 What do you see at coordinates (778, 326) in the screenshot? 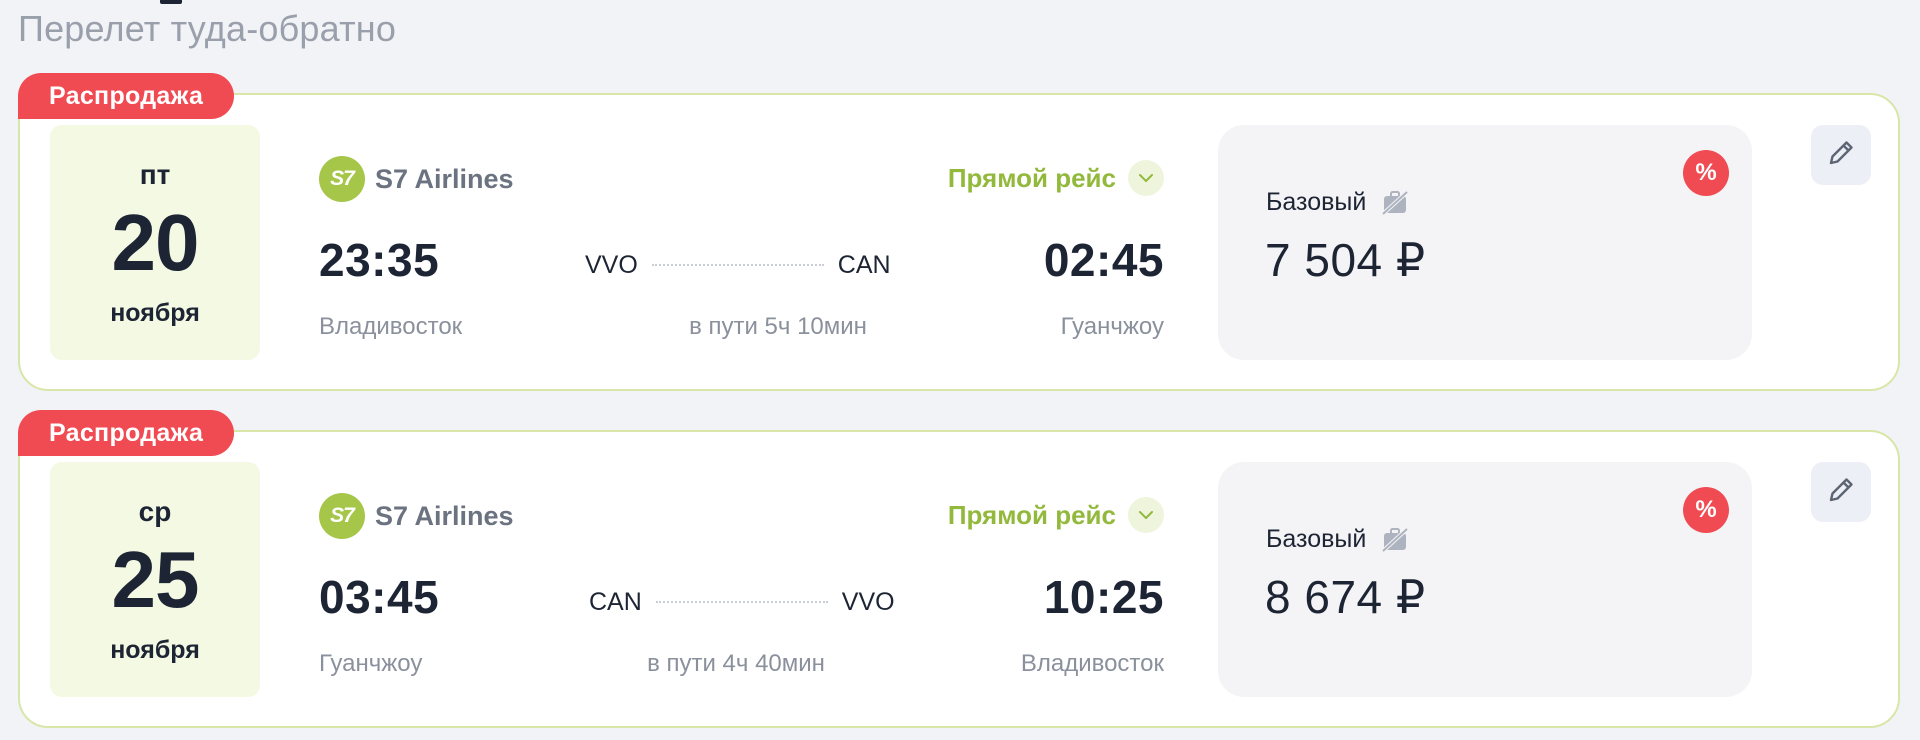
I see `flight-duration: в пути 5ч 10мин` at bounding box center [778, 326].